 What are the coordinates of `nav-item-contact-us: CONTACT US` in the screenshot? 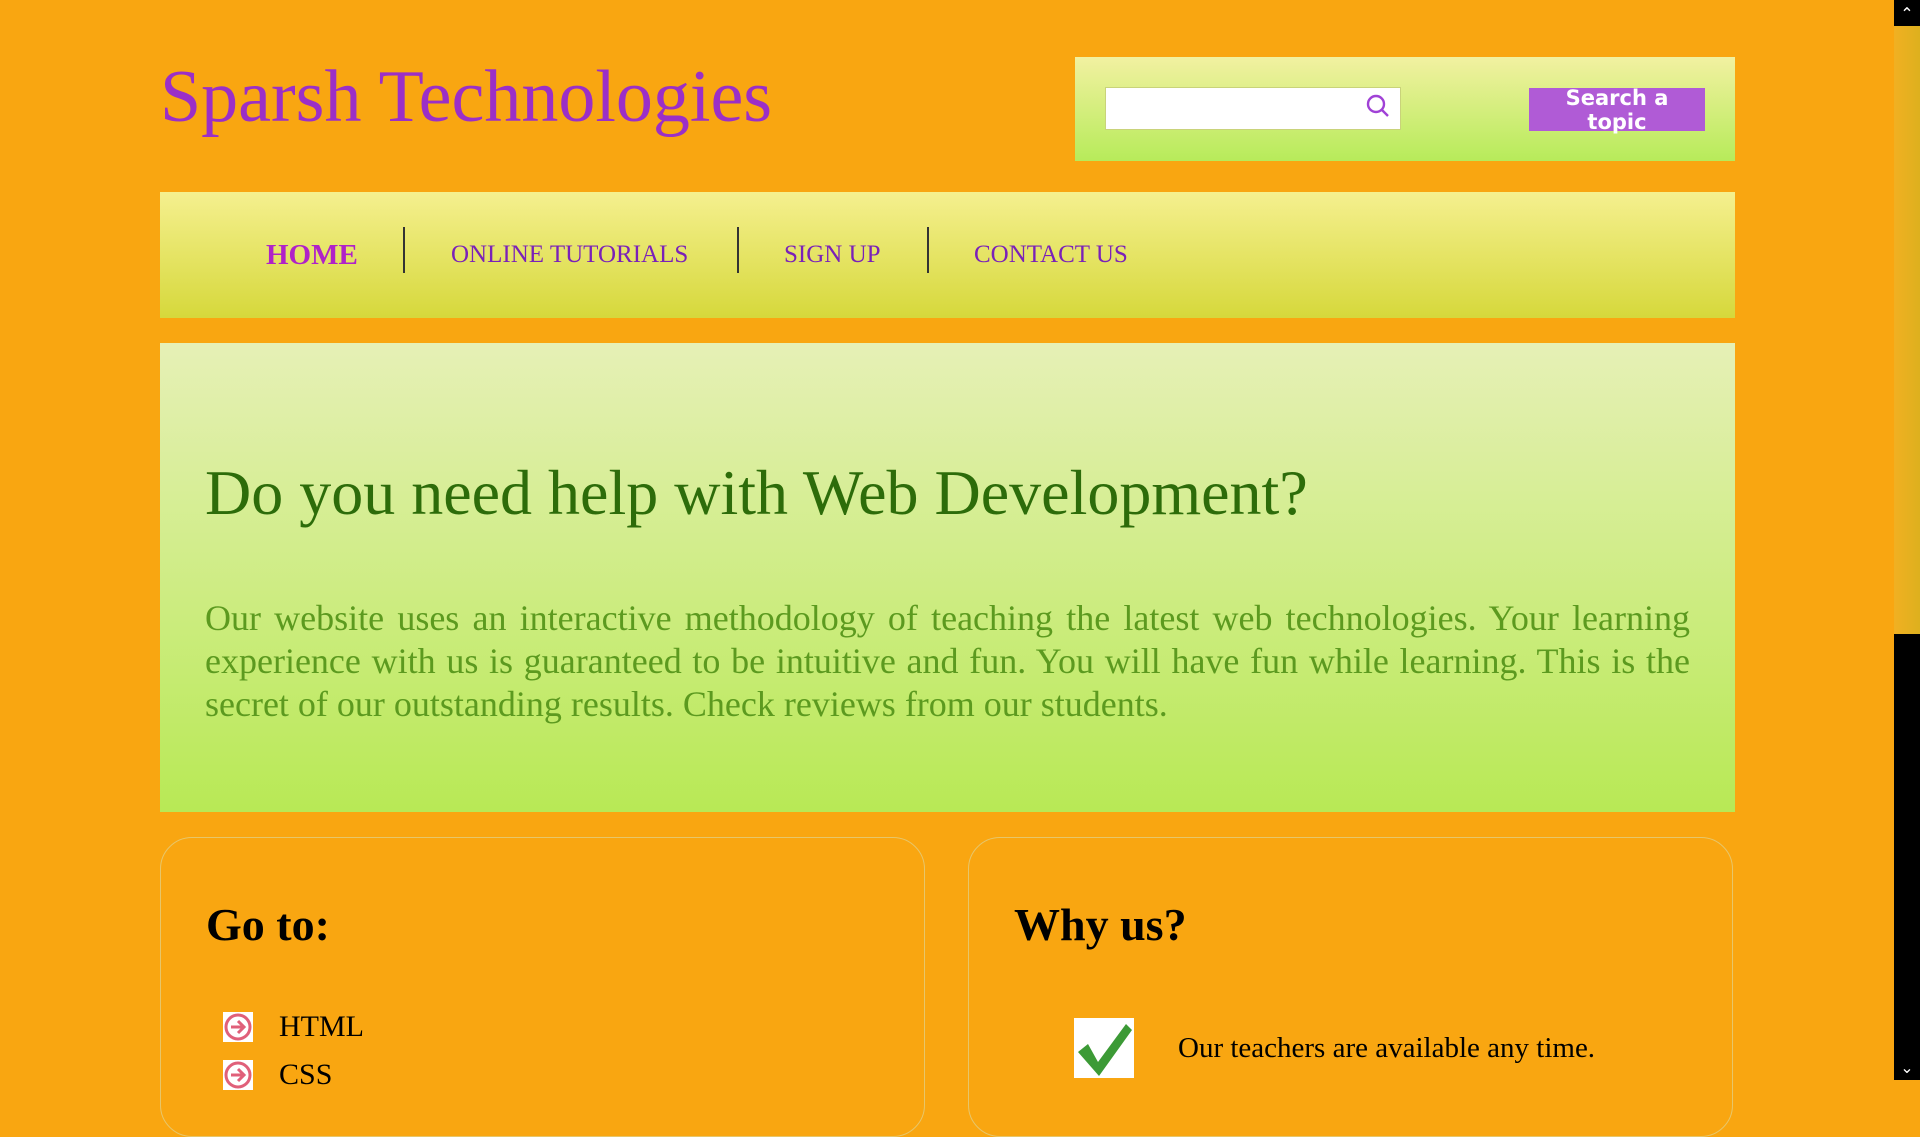 It's located at (1051, 255).